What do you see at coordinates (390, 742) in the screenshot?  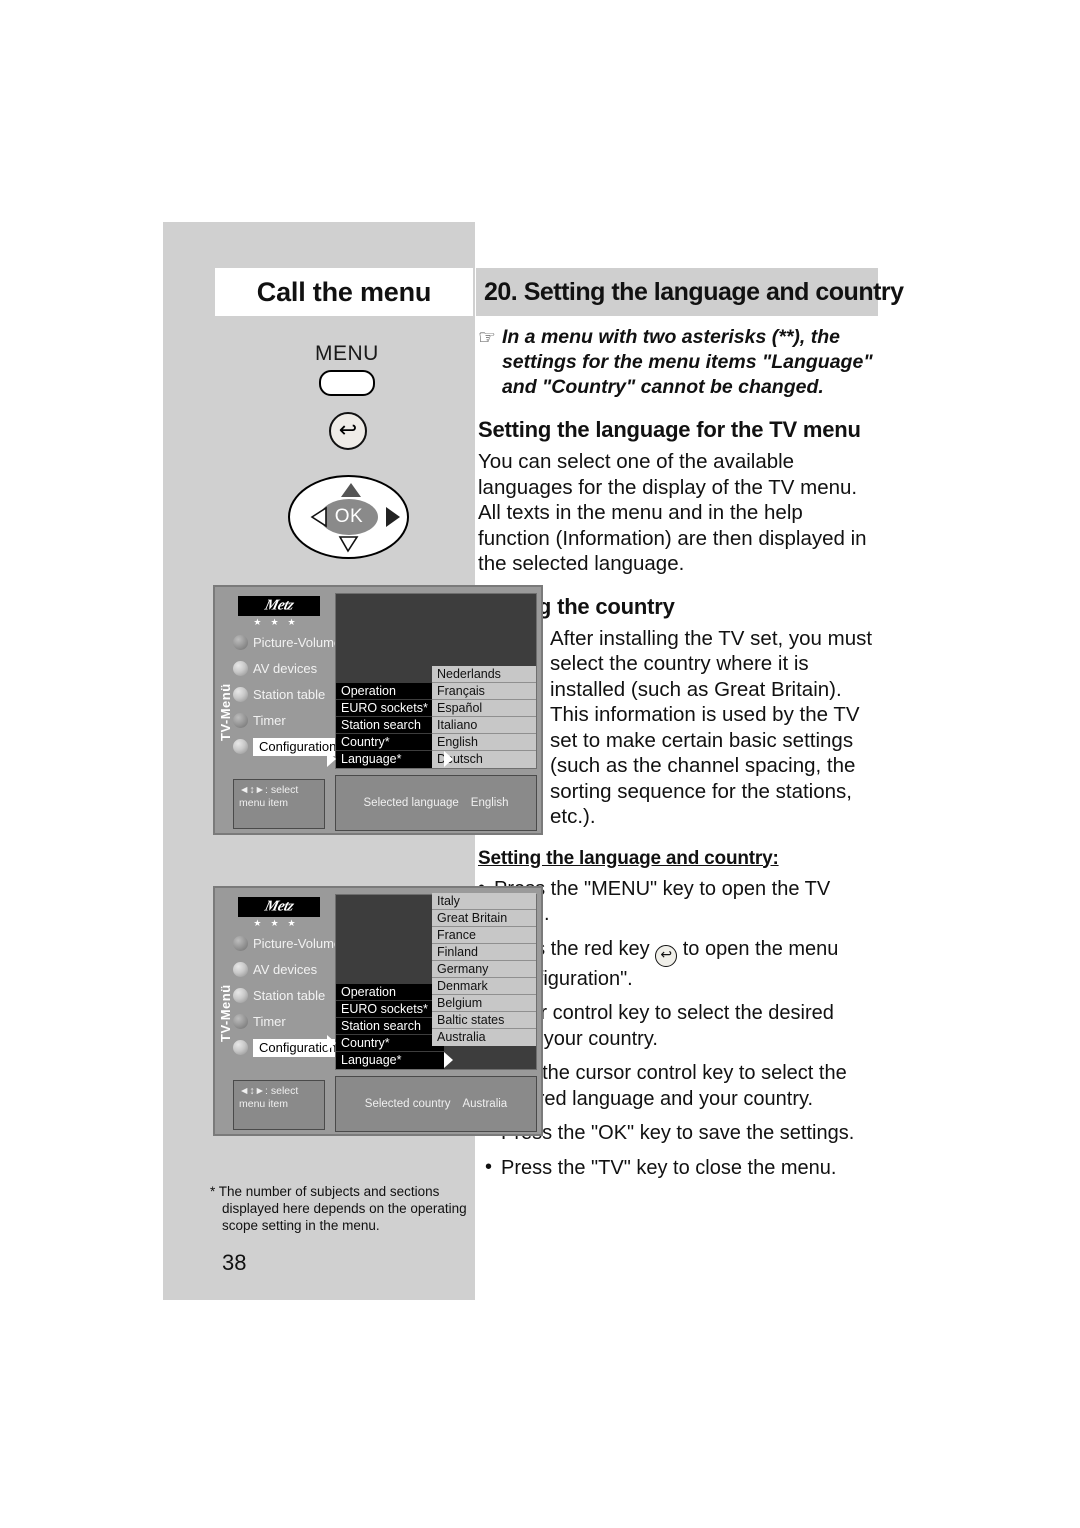 I see `tv-menu-item: Country*` at bounding box center [390, 742].